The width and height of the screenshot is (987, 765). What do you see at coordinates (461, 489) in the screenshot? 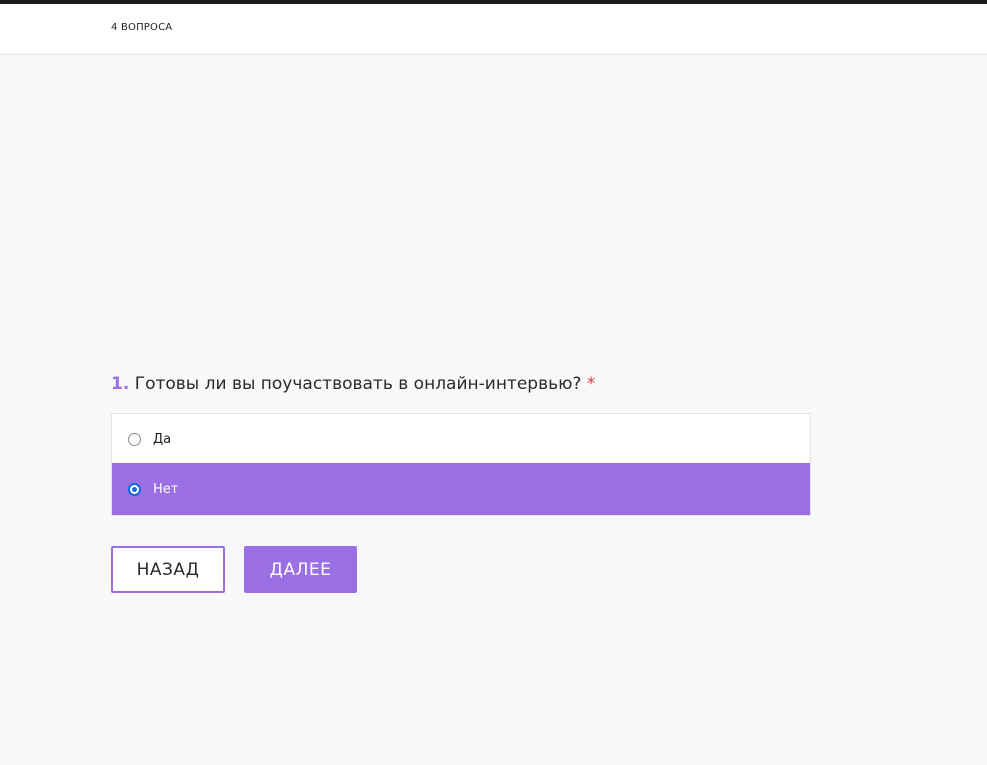
I see `option-net: Нет` at bounding box center [461, 489].